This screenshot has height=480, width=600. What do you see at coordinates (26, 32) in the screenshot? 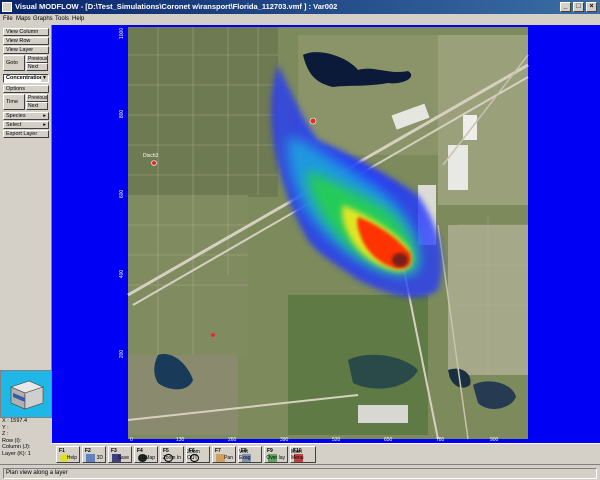
I see `view-column-button: View Column` at bounding box center [26, 32].